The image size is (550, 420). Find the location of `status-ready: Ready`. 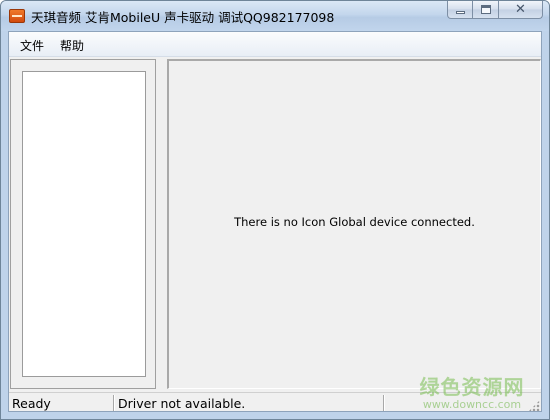

status-ready: Ready is located at coordinates (31, 403).